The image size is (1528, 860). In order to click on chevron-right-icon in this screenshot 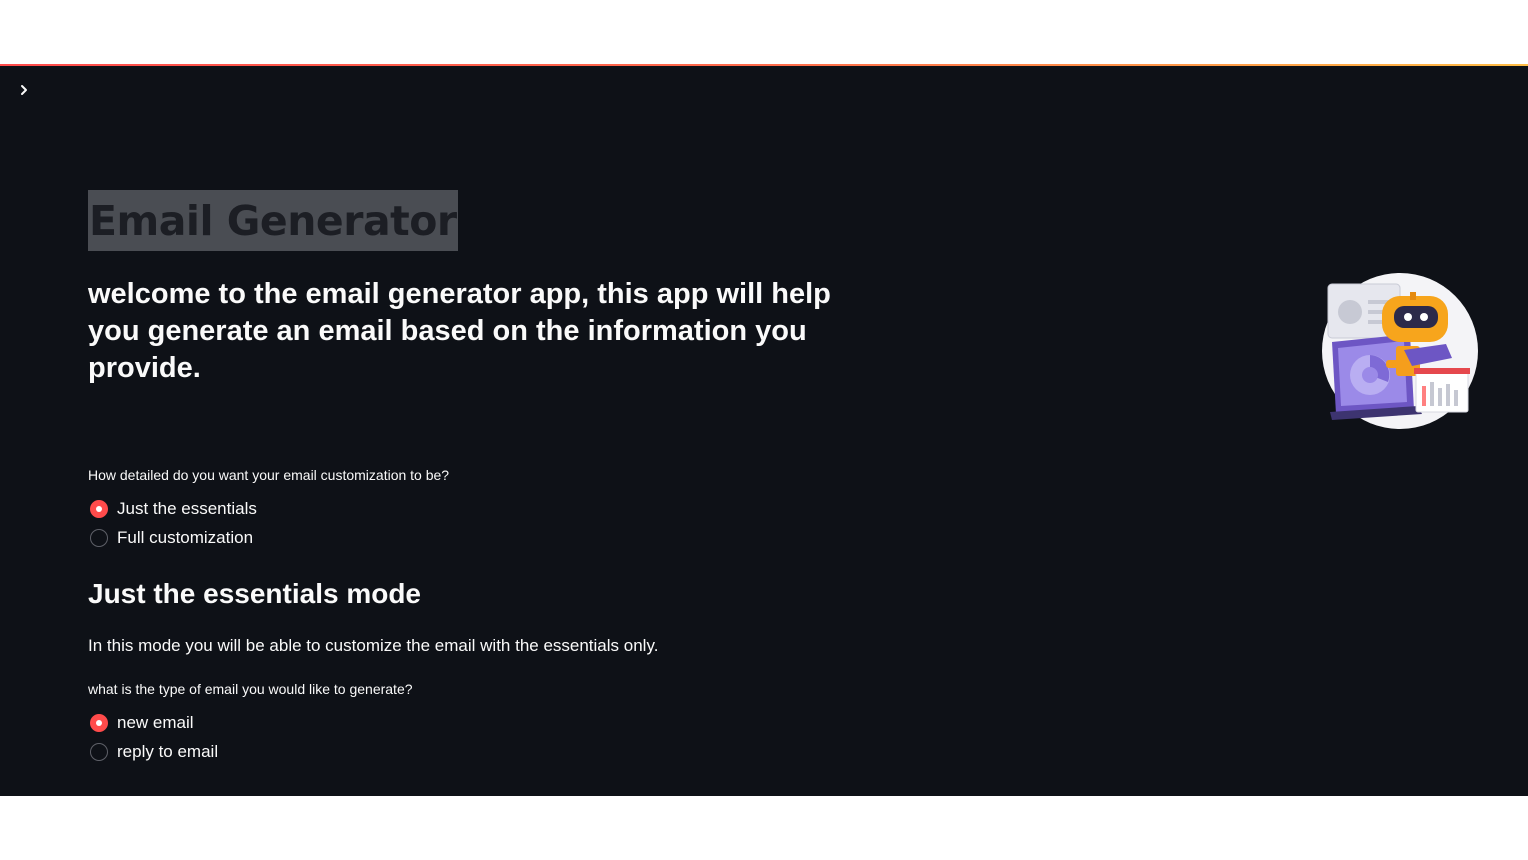, I will do `click(24, 90)`.